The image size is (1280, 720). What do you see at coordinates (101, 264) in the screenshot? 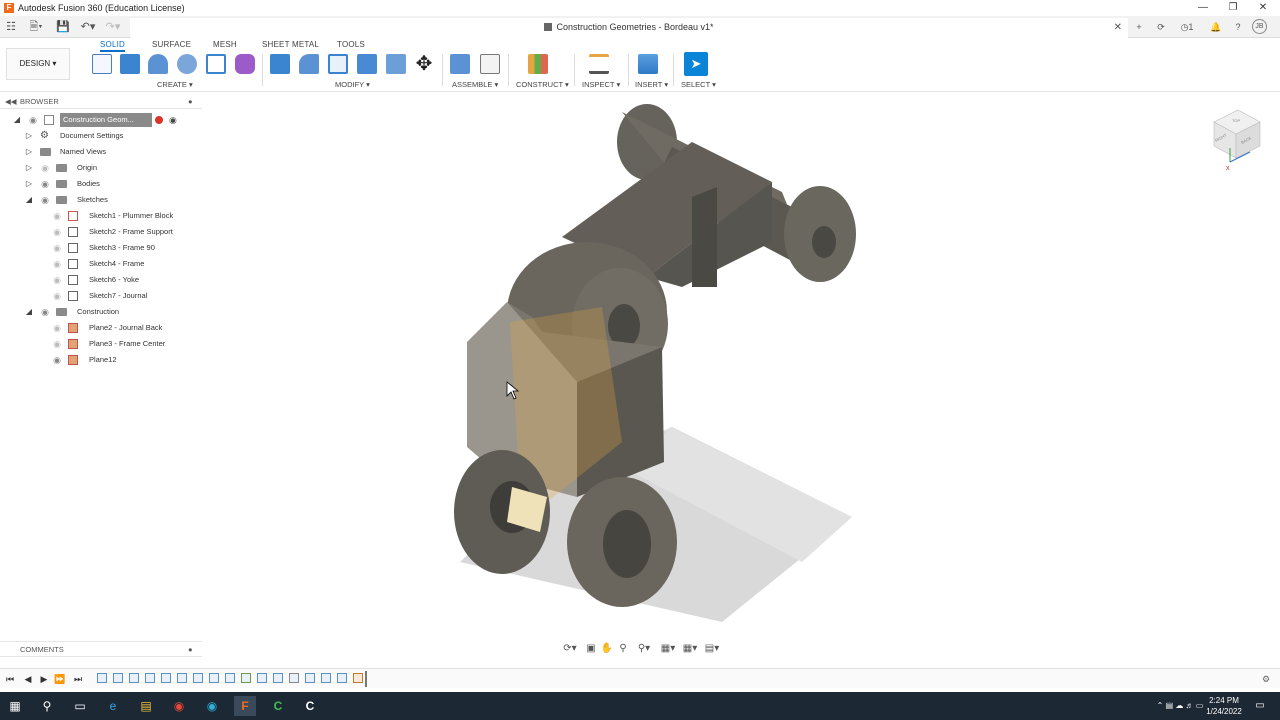
I see `tree-item-sketch4: ◉ Sketch4 - Frame` at bounding box center [101, 264].